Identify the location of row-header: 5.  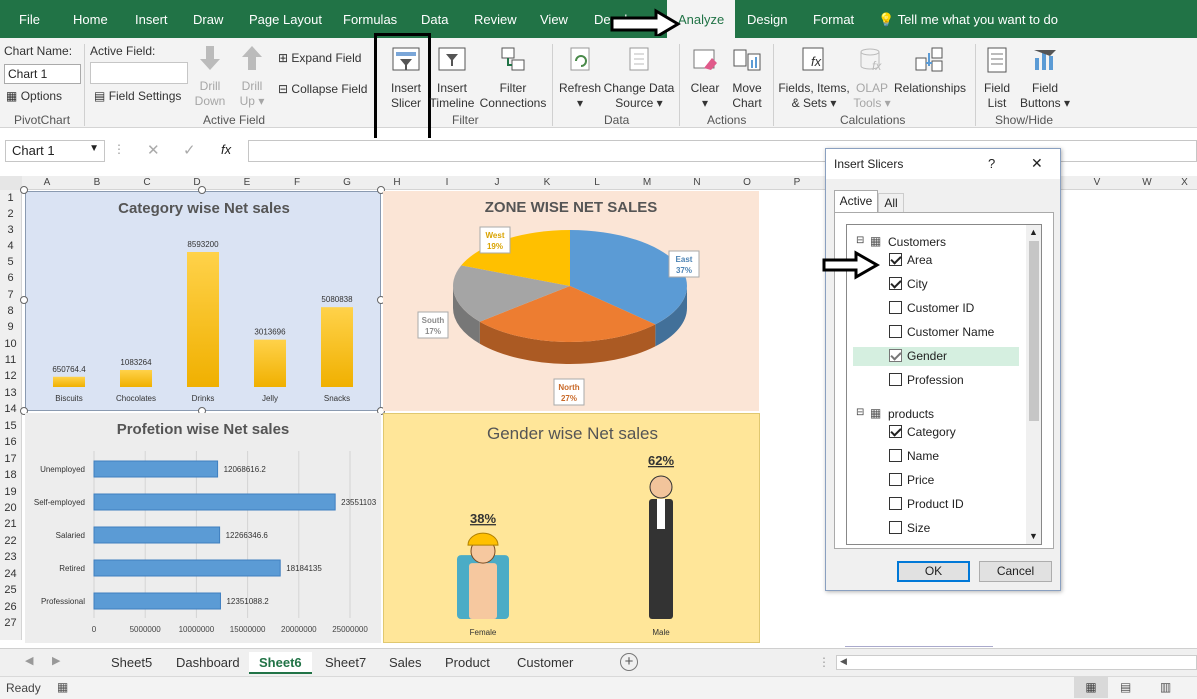
(10, 262).